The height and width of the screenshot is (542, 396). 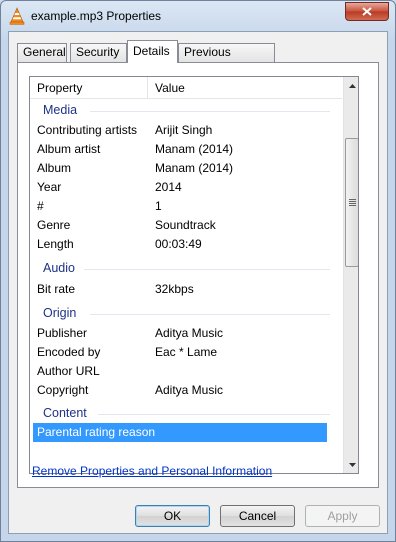 I want to click on property-name: Genre, so click(x=54, y=225).